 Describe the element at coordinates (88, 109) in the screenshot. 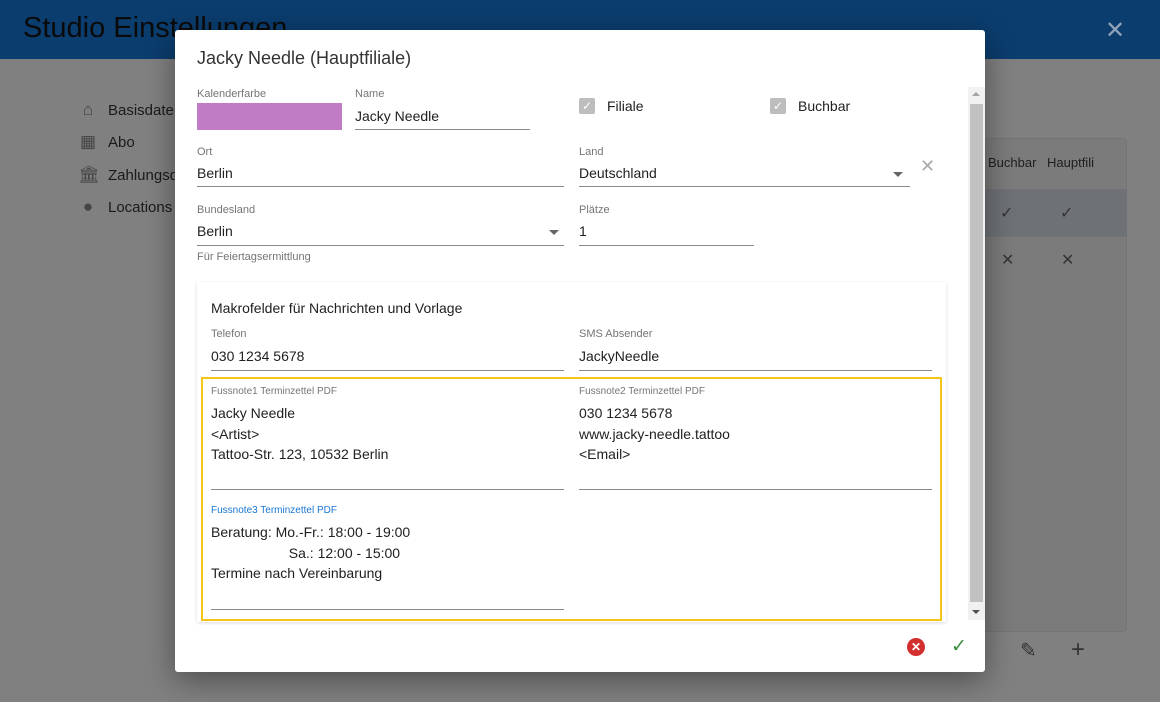

I see `home-gear-icon: ⌂` at that location.